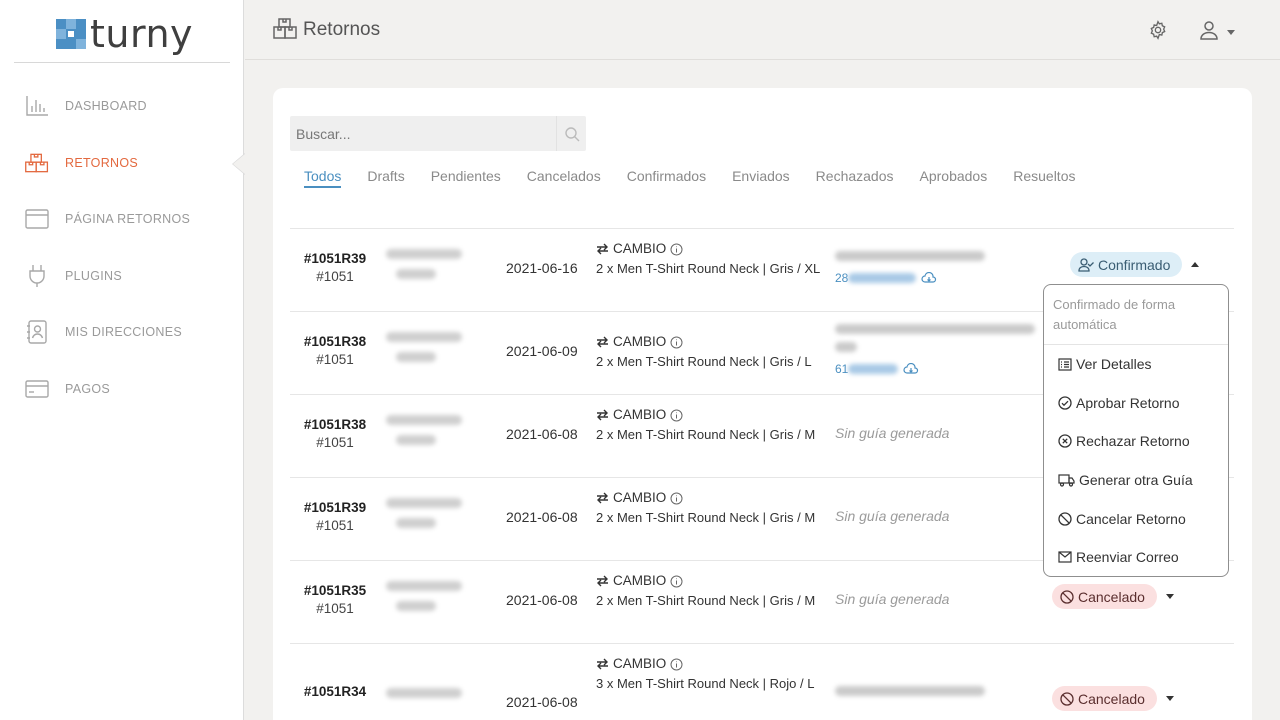 This screenshot has height=720, width=1280. What do you see at coordinates (542, 268) in the screenshot?
I see `return-date: 2021-06-16` at bounding box center [542, 268].